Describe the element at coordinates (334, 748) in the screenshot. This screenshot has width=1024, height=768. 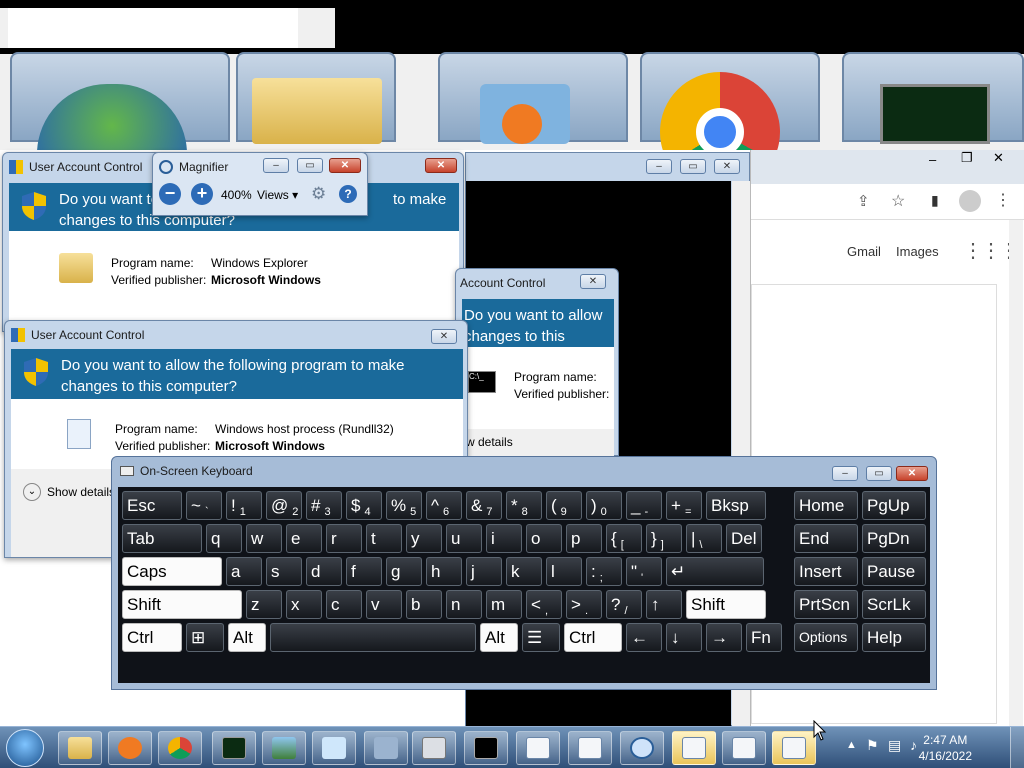
I see `taskbar-notepad` at that location.